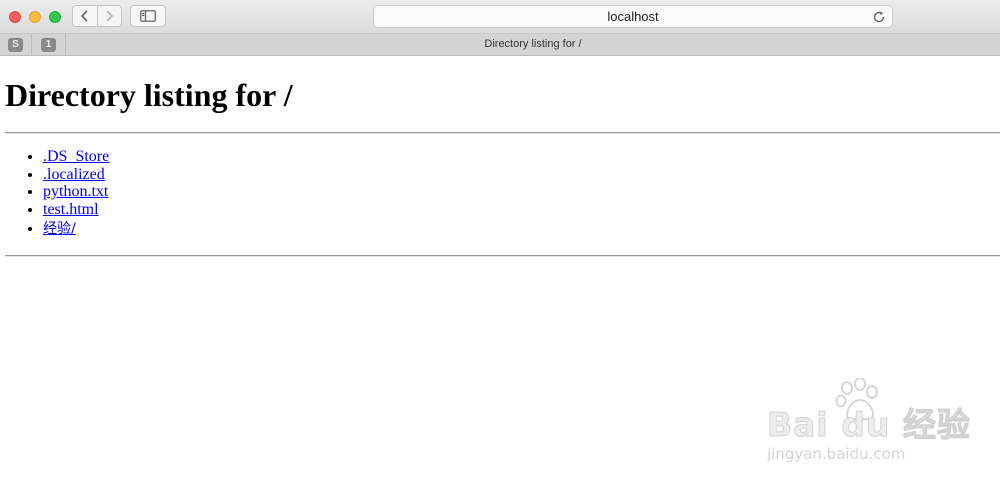 This screenshot has width=1000, height=488. I want to click on list-item: .DS_Store, so click(76, 157).